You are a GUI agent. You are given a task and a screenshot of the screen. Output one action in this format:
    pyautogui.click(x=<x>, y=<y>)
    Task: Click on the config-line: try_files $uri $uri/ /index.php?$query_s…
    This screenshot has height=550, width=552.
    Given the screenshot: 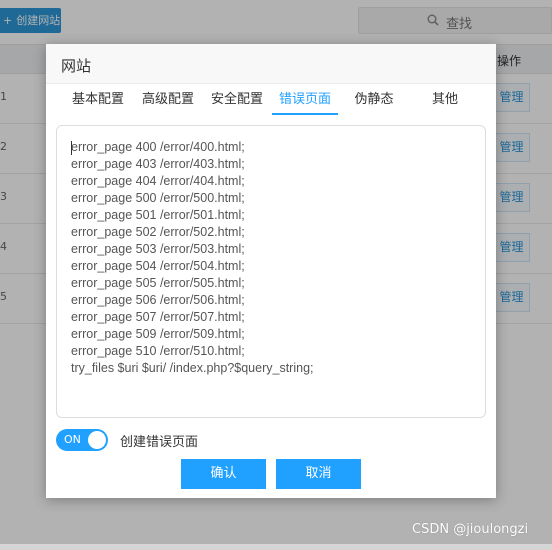 What is the action you would take?
    pyautogui.click(x=192, y=368)
    